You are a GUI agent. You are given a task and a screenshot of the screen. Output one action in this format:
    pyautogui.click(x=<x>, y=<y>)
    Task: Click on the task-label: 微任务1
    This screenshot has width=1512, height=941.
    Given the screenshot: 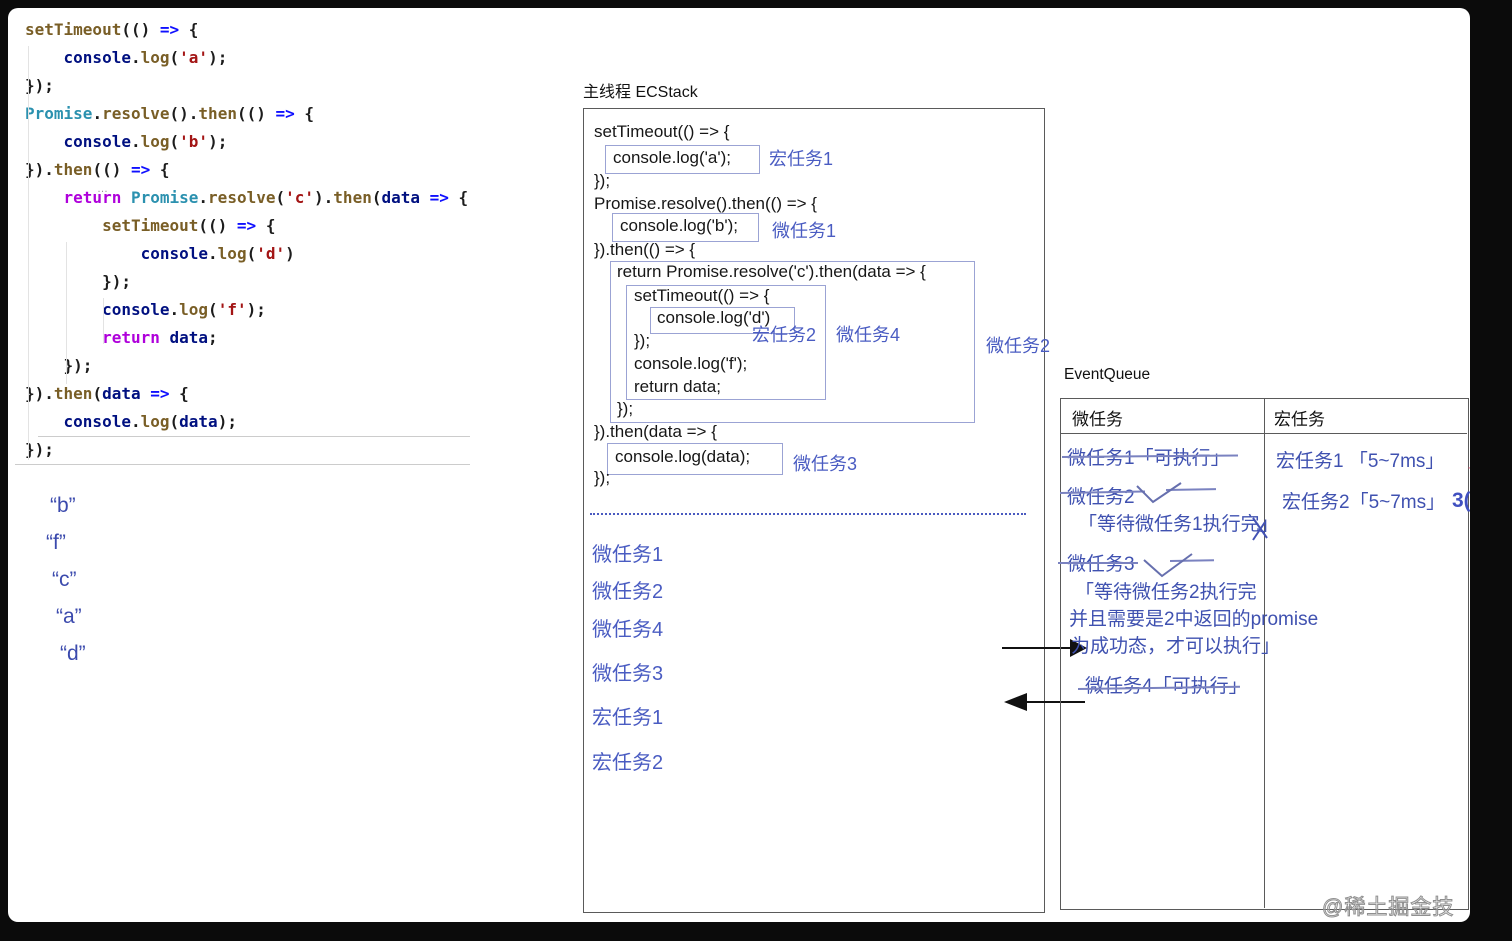 What is the action you would take?
    pyautogui.click(x=804, y=231)
    